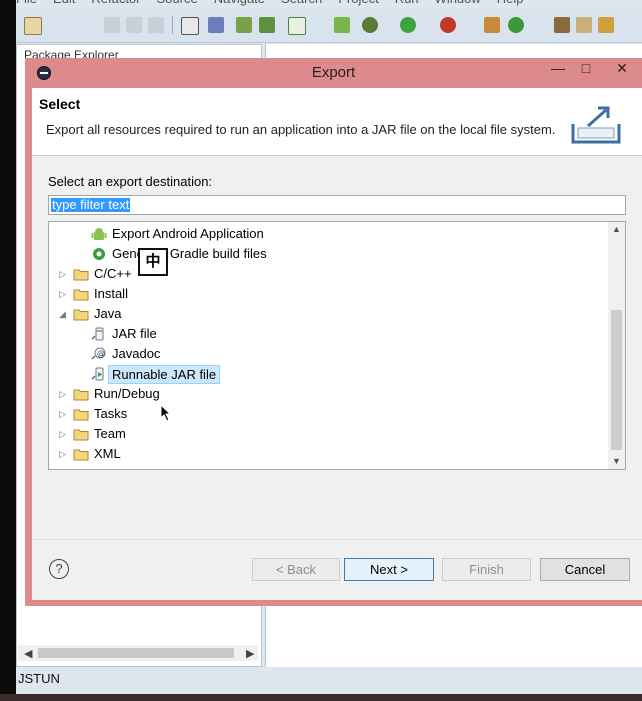 The width and height of the screenshot is (642, 701). What do you see at coordinates (127, 393) in the screenshot?
I see `tree-item-label: Run/Debug` at bounding box center [127, 393].